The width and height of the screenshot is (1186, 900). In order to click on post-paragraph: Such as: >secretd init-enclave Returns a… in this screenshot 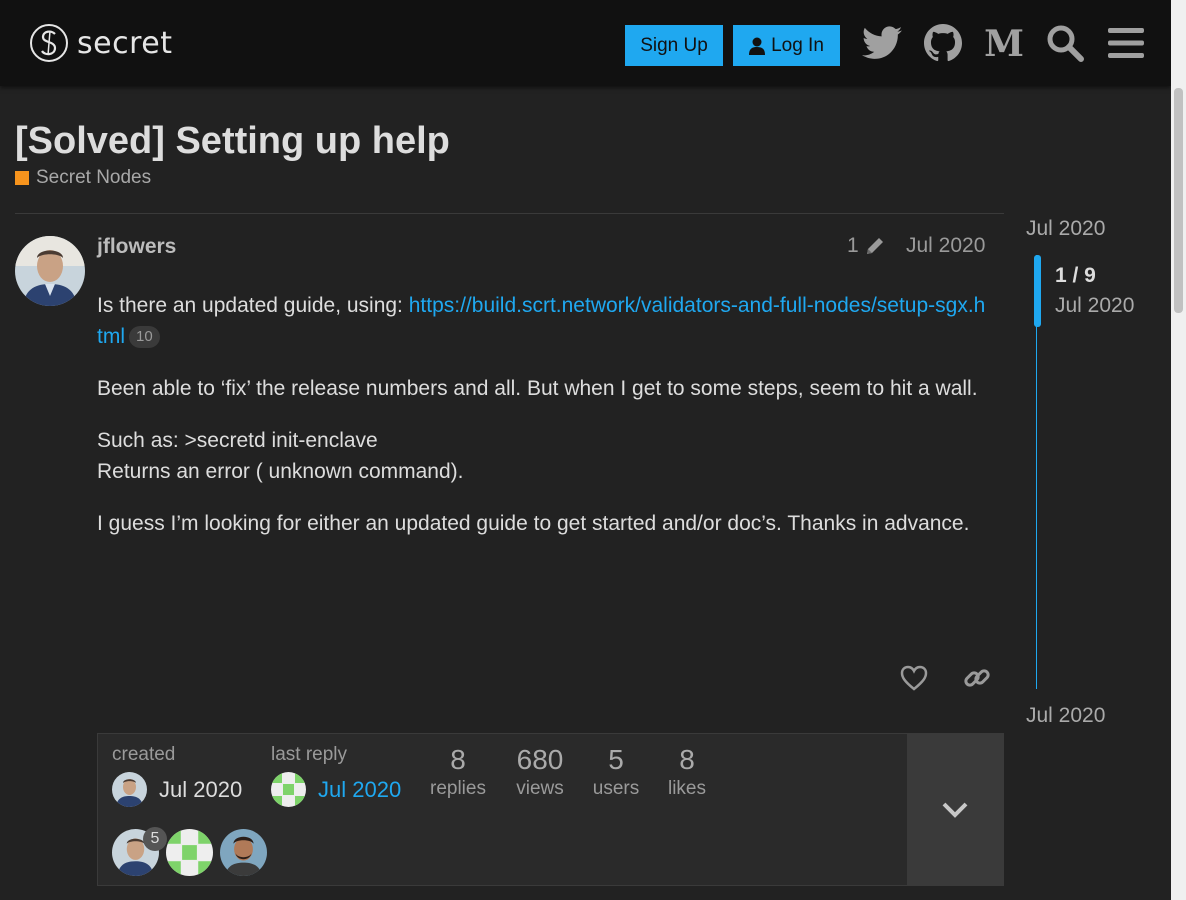, I will do `click(542, 456)`.